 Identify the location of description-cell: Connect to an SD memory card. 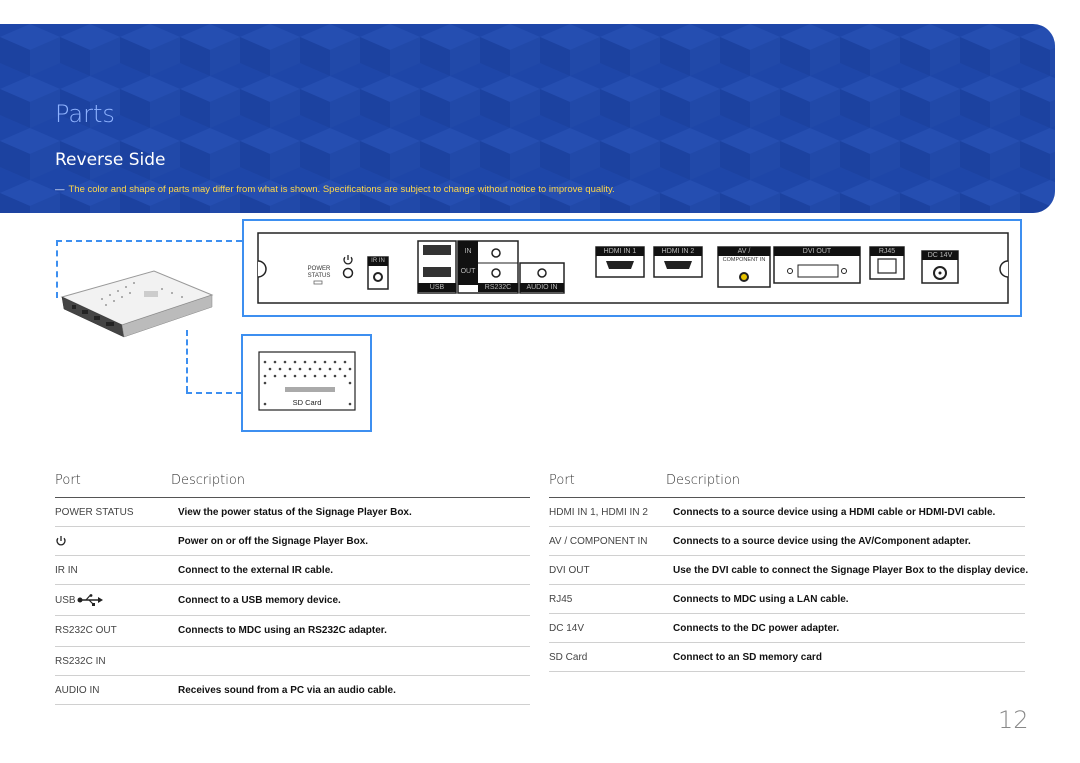
(747, 657).